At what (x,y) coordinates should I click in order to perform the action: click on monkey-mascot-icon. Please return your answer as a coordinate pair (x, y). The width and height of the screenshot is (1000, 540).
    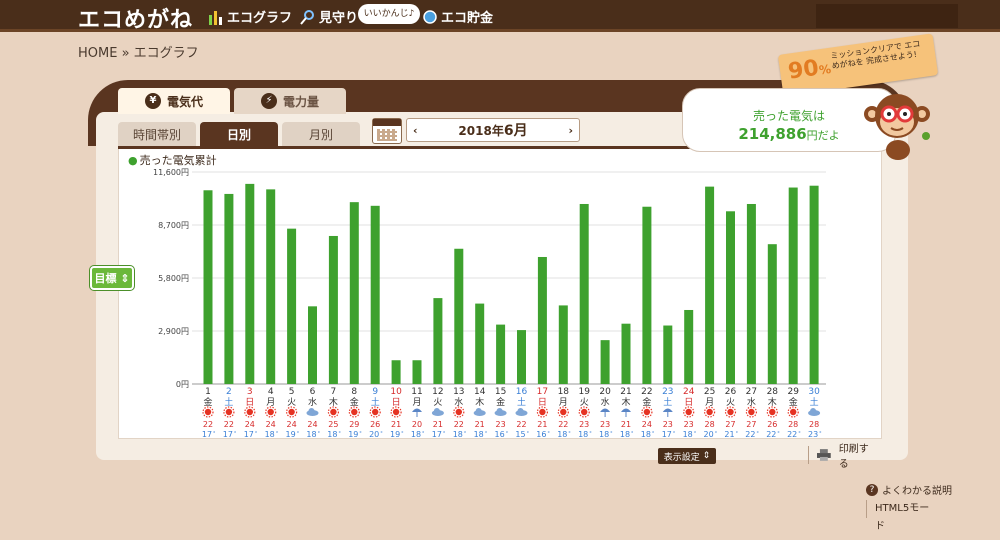
    Looking at the image, I should click on (897, 127).